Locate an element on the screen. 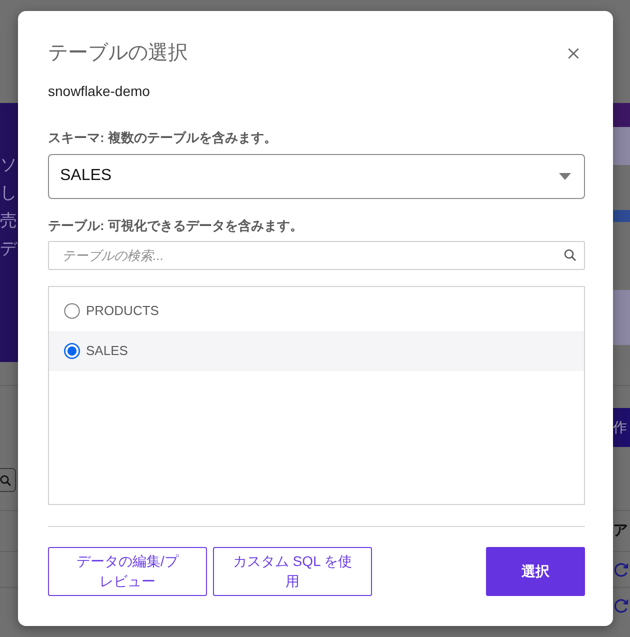 This screenshot has height=637, width=630. caret-icon is located at coordinates (565, 176).